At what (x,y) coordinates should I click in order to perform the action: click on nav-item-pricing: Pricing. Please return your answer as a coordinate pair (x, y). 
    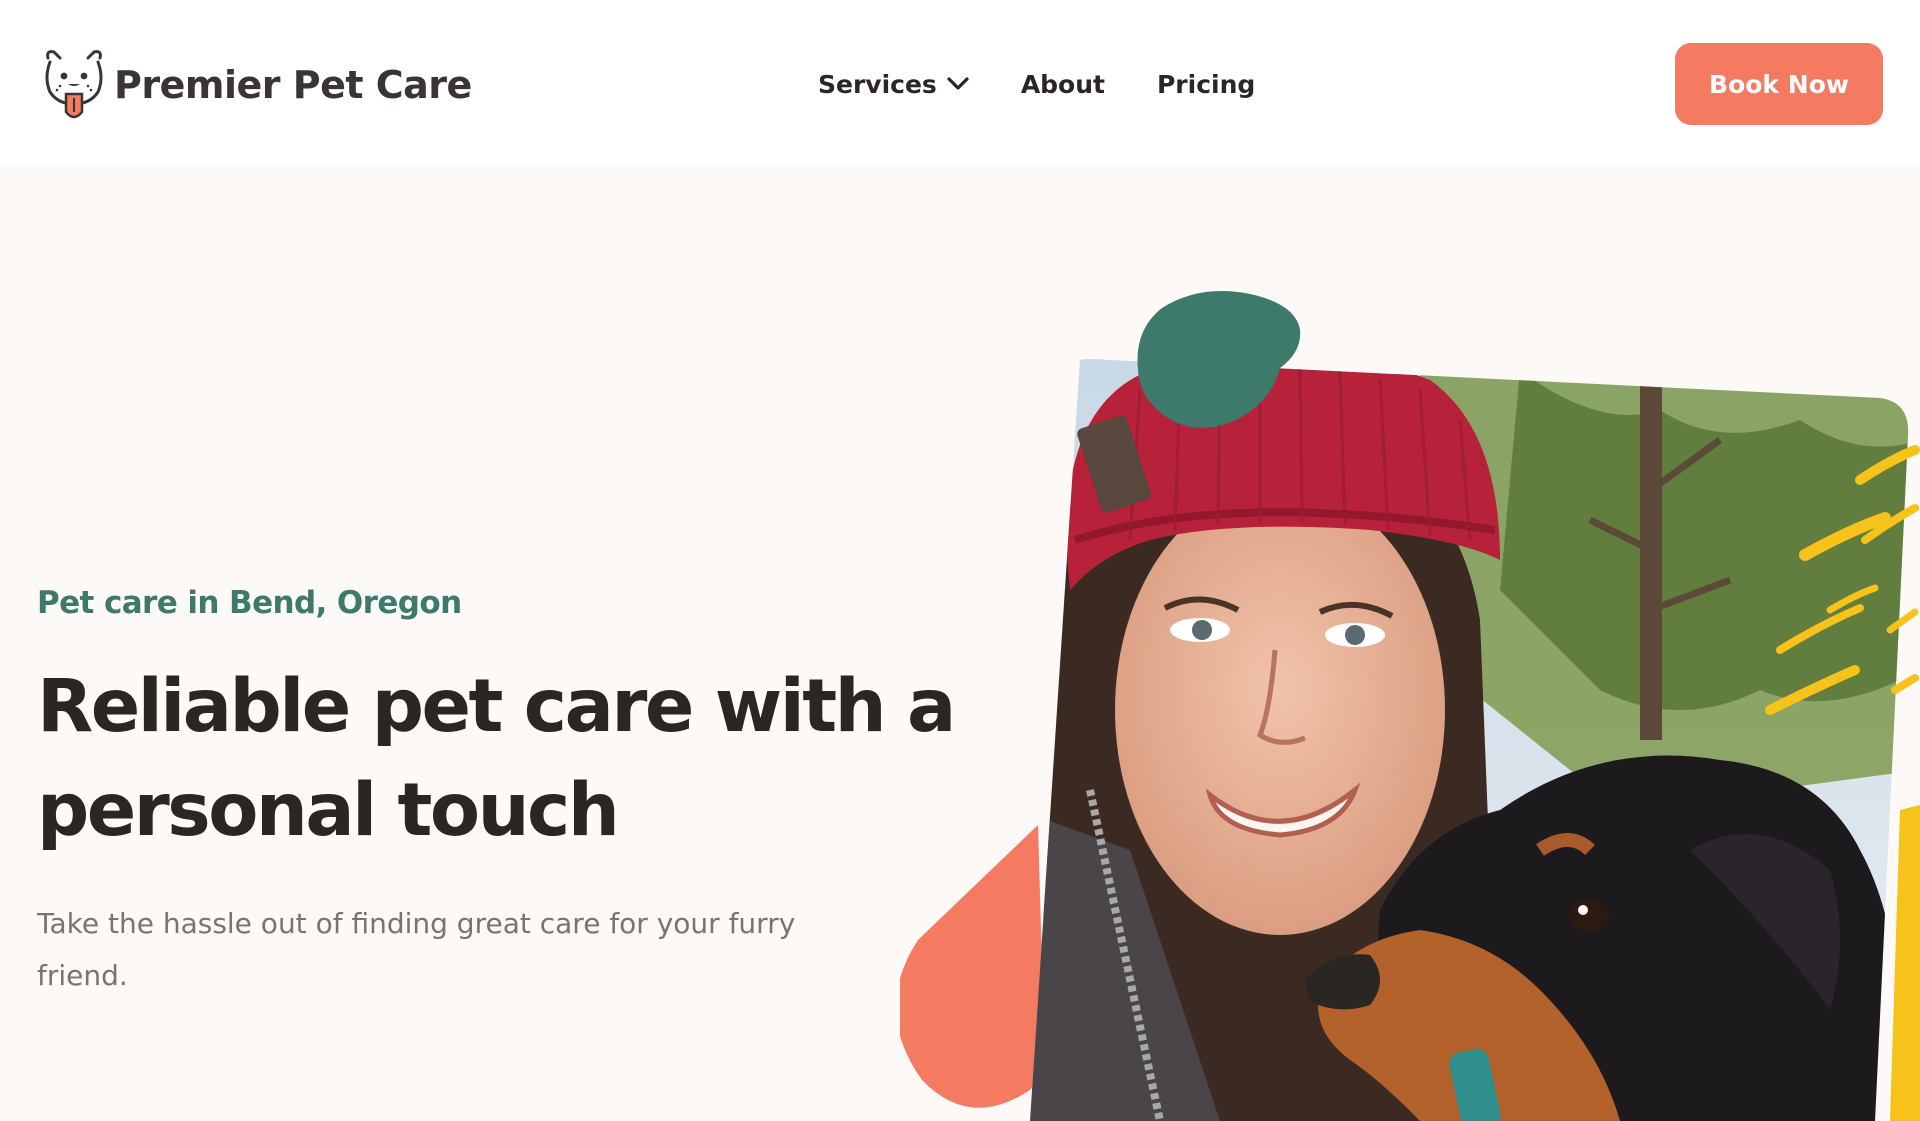
    Looking at the image, I should click on (1206, 84).